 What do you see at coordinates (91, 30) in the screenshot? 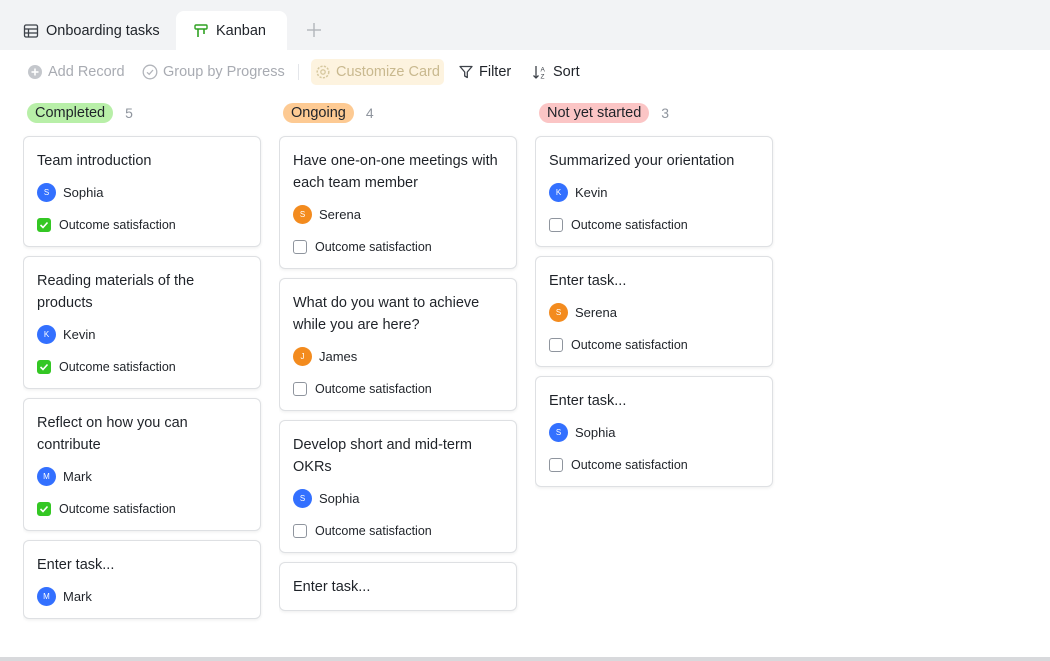
I see `tab-onboarding-tasks: Onboarding tasks` at bounding box center [91, 30].